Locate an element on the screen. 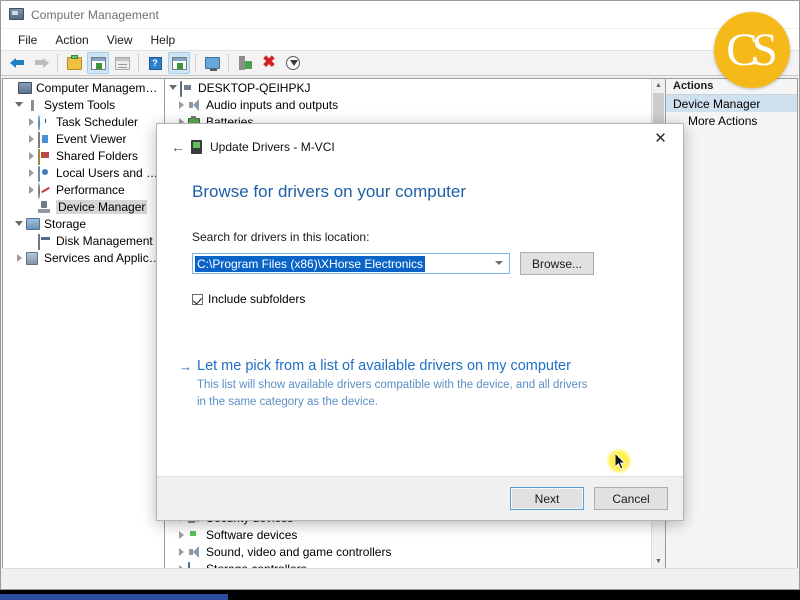  location-label: Search for drivers in this location: is located at coordinates (281, 237).